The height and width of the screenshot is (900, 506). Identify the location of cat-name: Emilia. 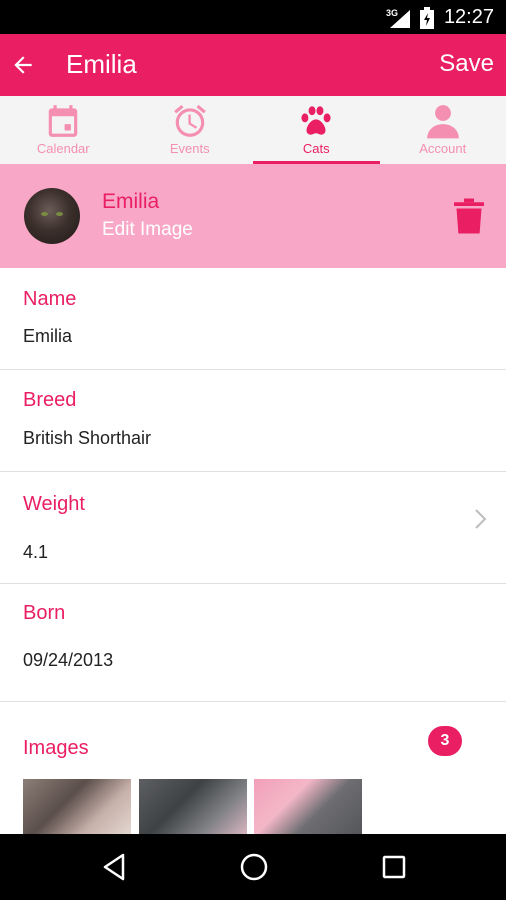
(131, 201).